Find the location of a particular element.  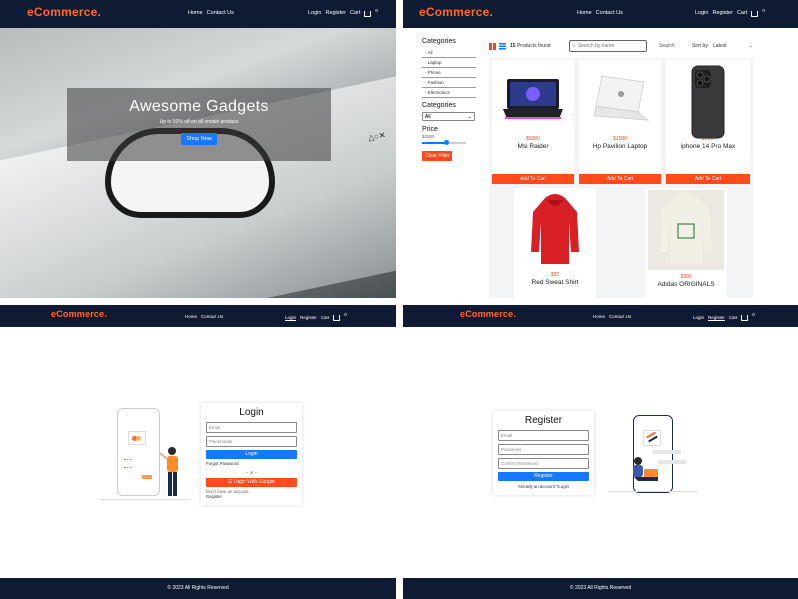

price-slider is located at coordinates (444, 142).